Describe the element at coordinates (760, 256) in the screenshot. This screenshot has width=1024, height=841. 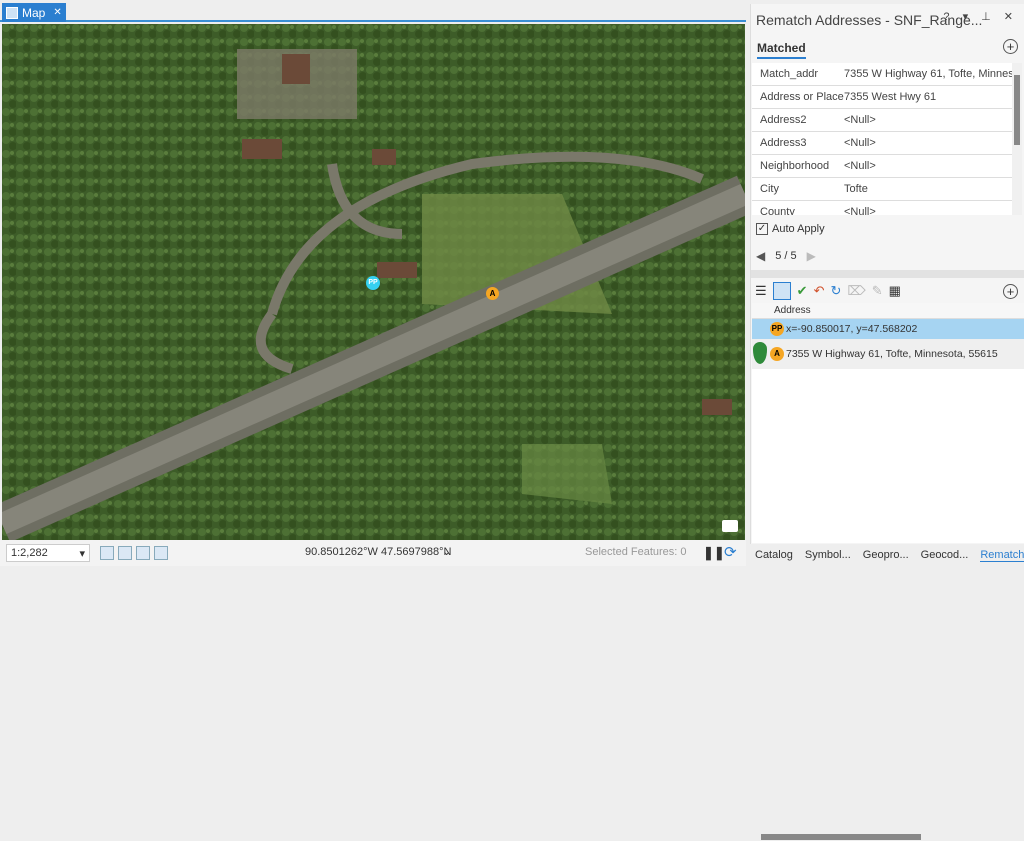
I see `previous-icon: ◀` at that location.